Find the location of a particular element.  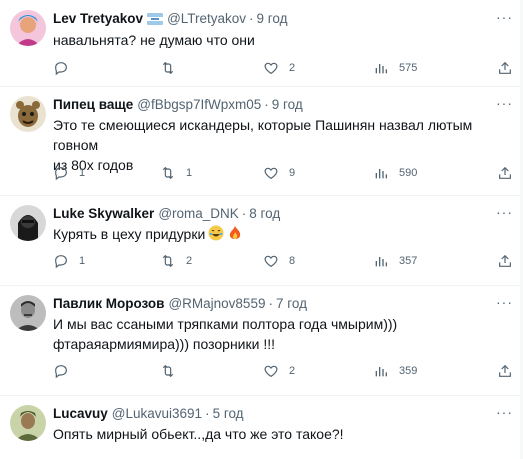

views-button: 590 is located at coordinates (395, 173).